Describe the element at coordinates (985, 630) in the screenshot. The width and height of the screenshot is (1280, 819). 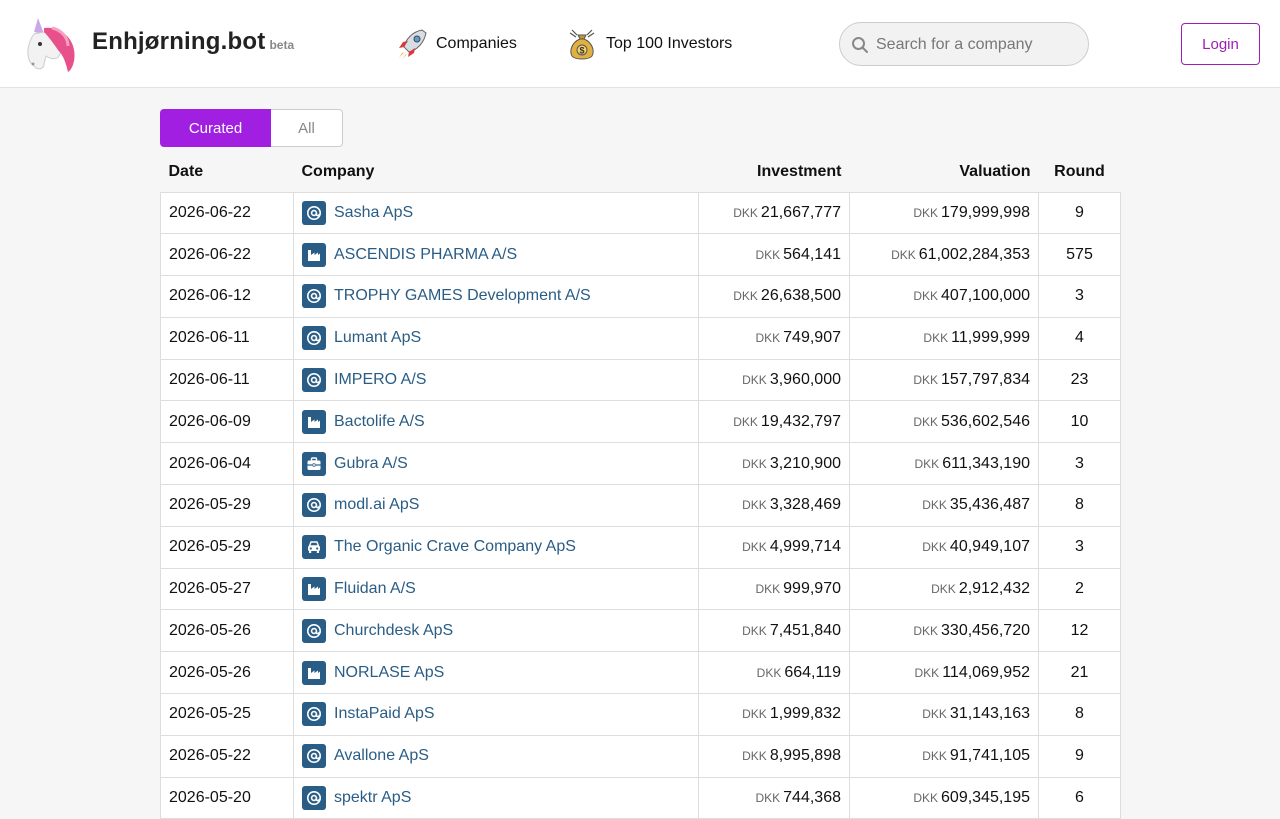
I see `valuation-value: 330,456,720` at that location.